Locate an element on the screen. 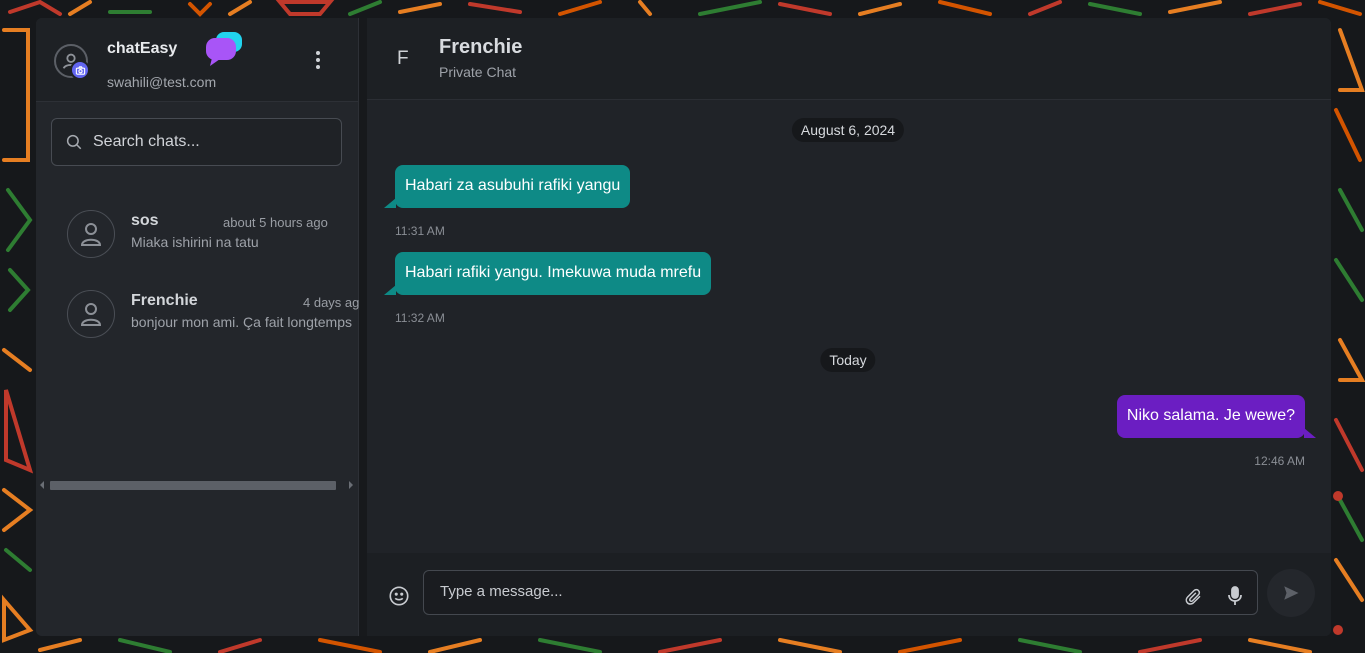  send-icon is located at coordinates (1291, 593).